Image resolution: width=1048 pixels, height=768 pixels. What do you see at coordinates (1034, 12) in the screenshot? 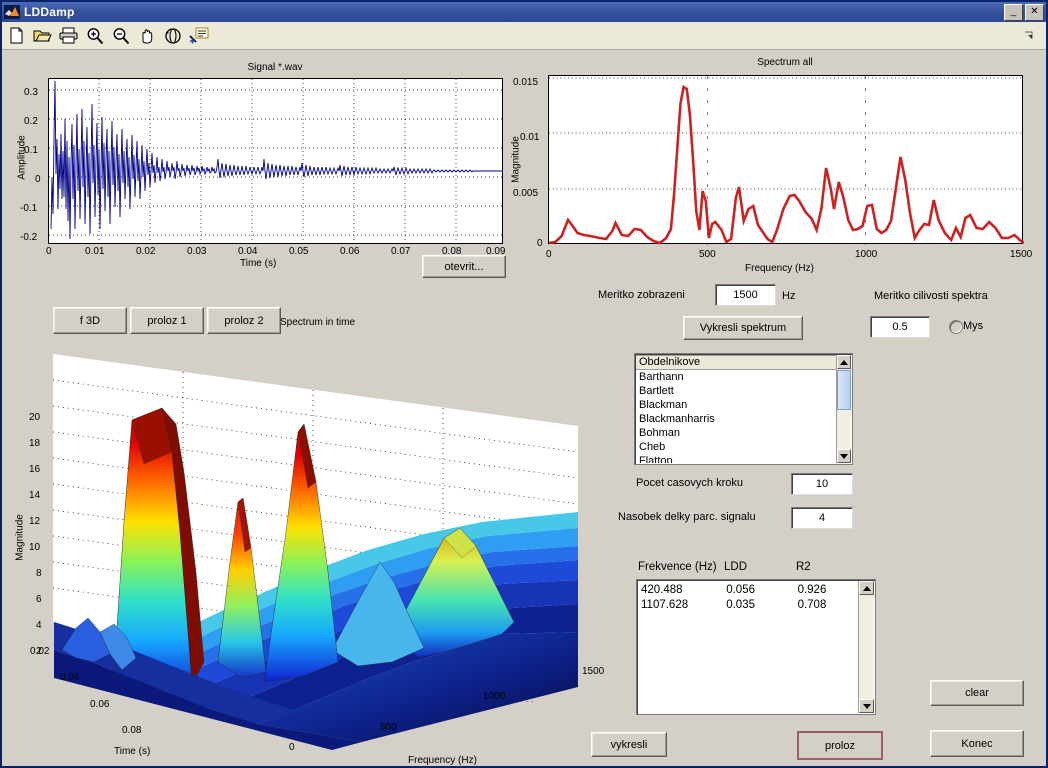
I see `close-button: ✕` at bounding box center [1034, 12].